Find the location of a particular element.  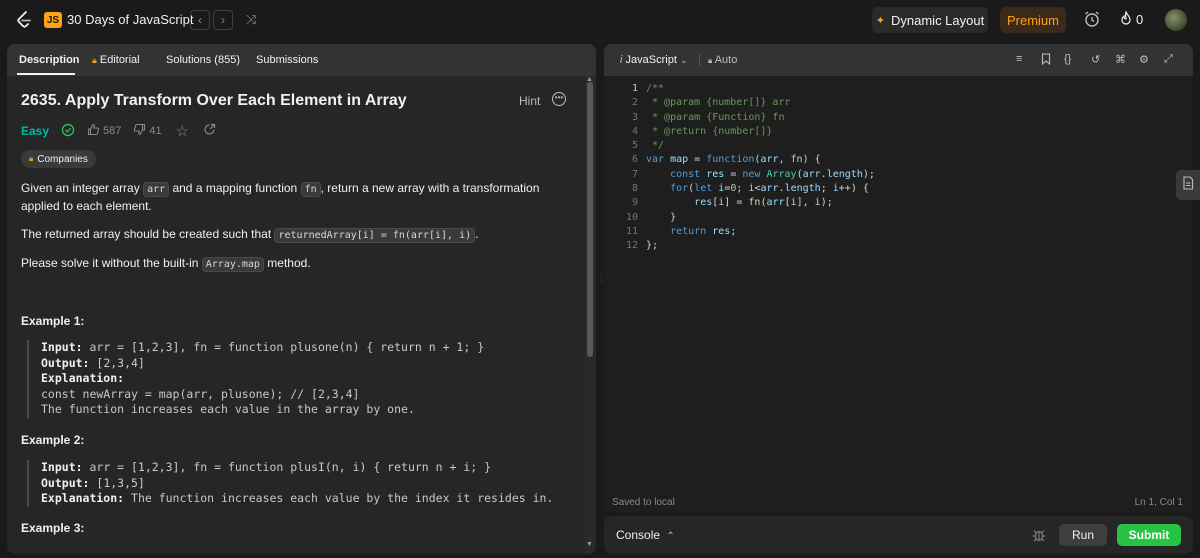

run-button: Run is located at coordinates (1083, 535).